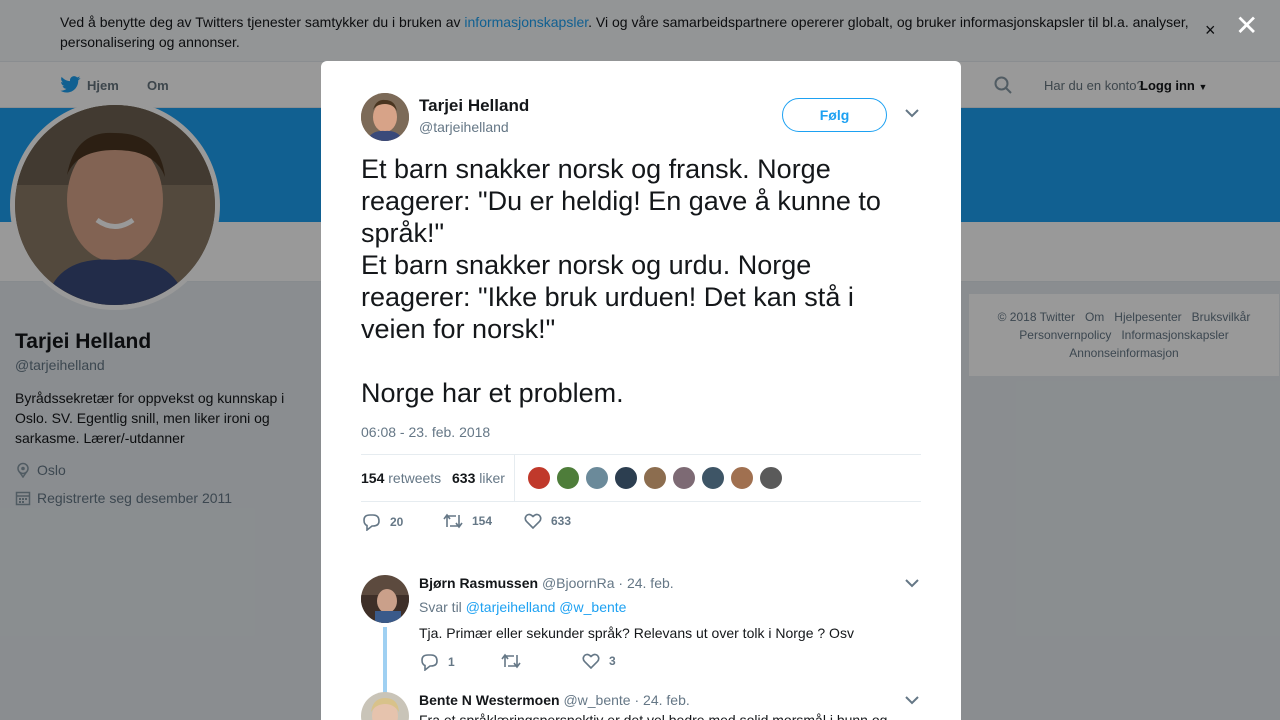  Describe the element at coordinates (834, 115) in the screenshot. I see `follow-button: Følg` at that location.